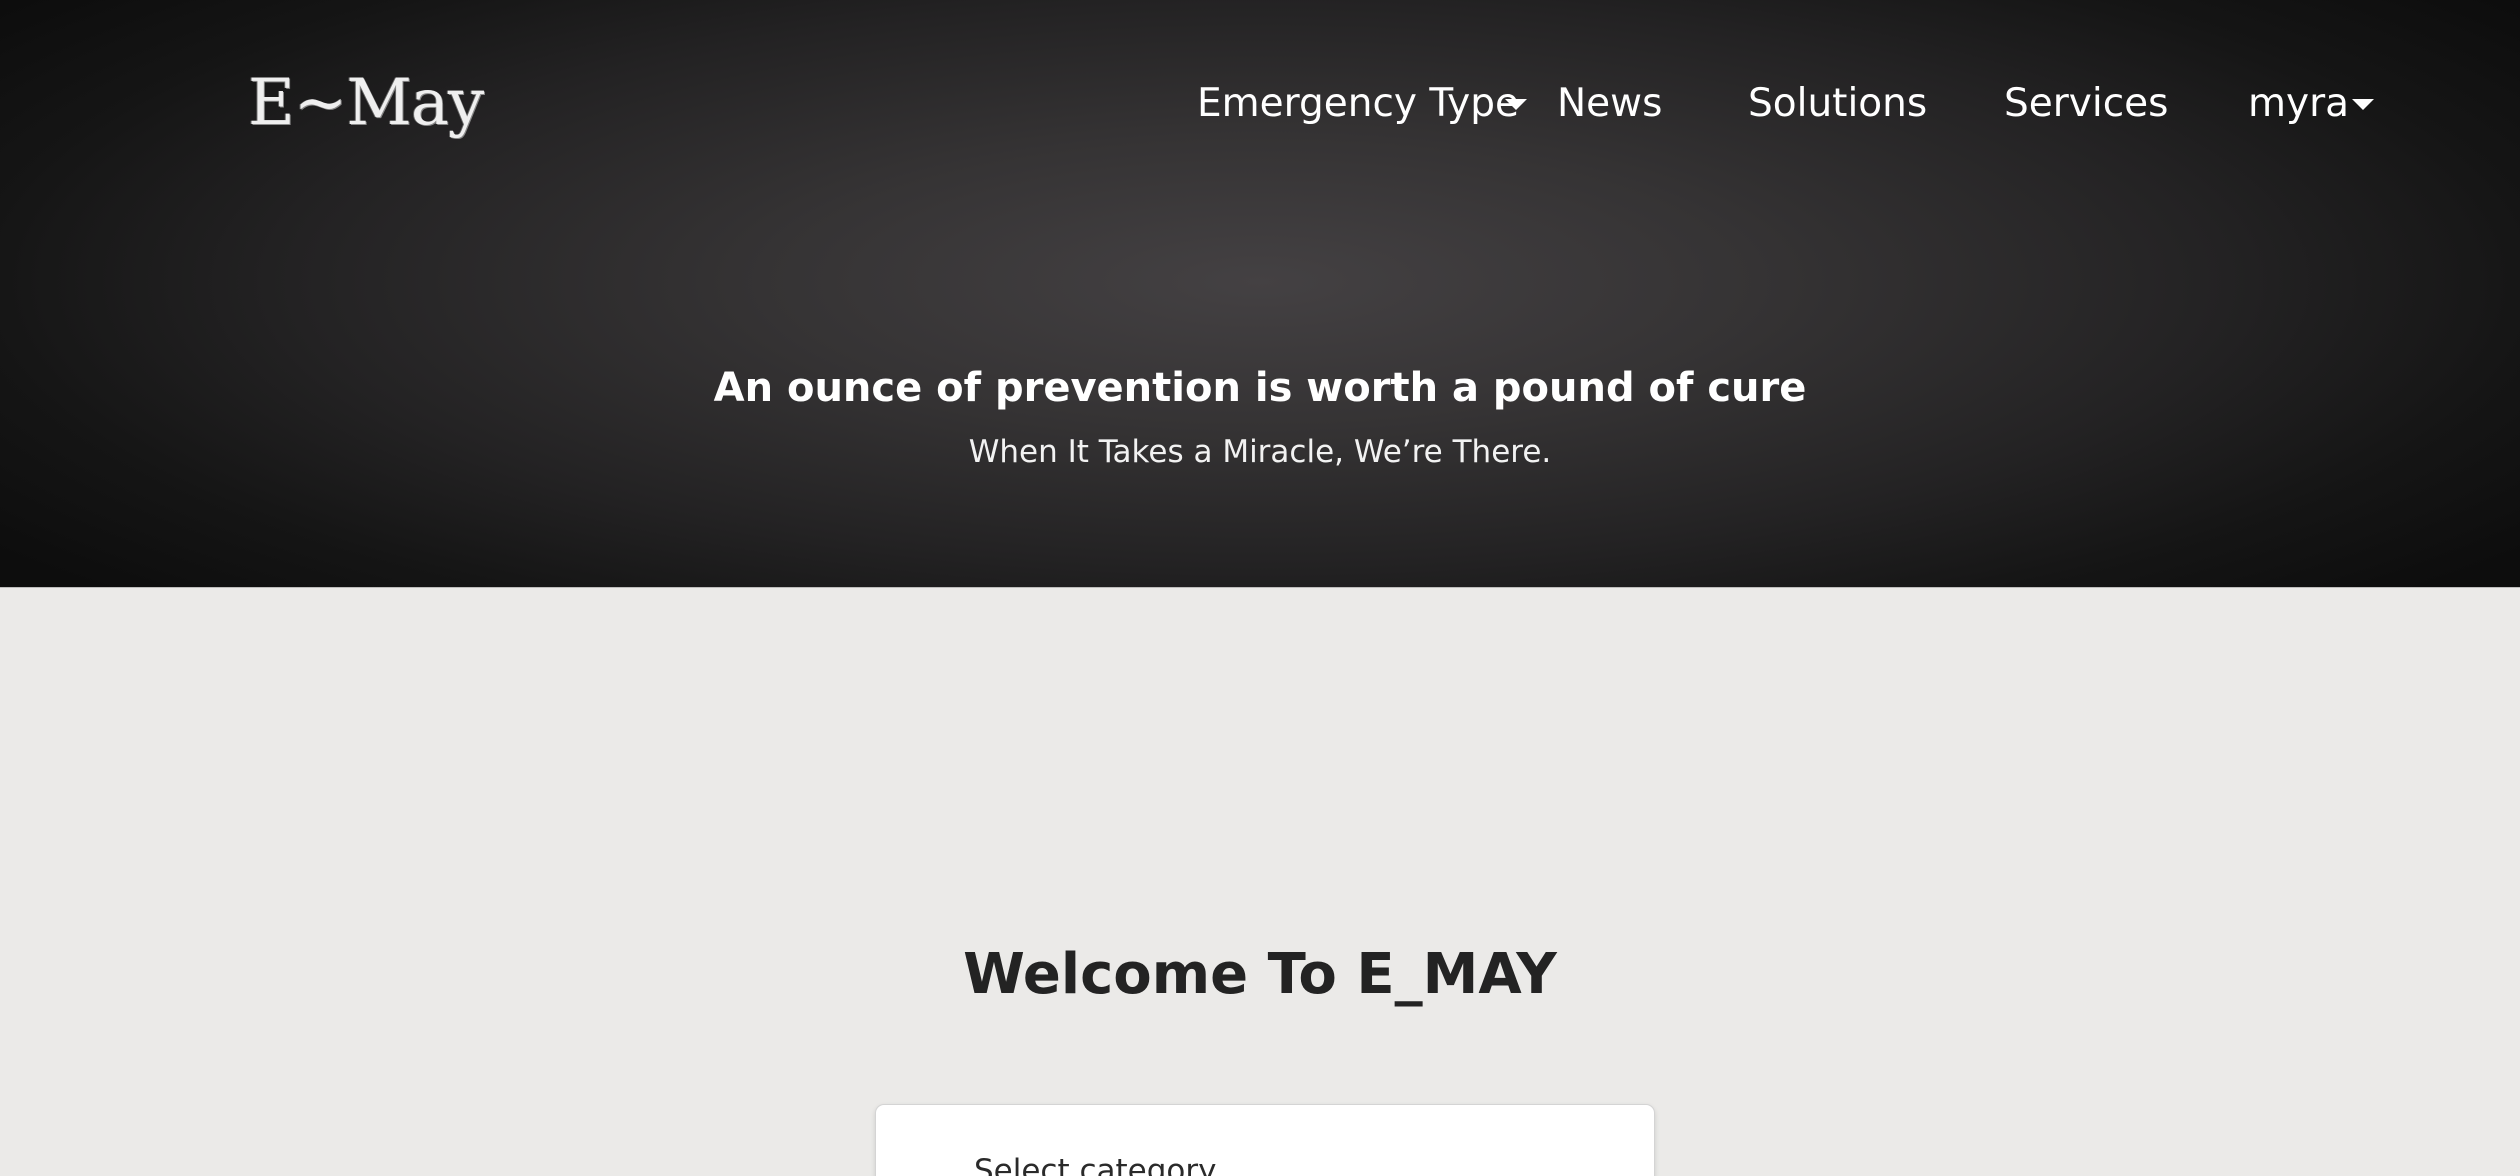  I want to click on nav-user-name: myra, so click(2299, 103).